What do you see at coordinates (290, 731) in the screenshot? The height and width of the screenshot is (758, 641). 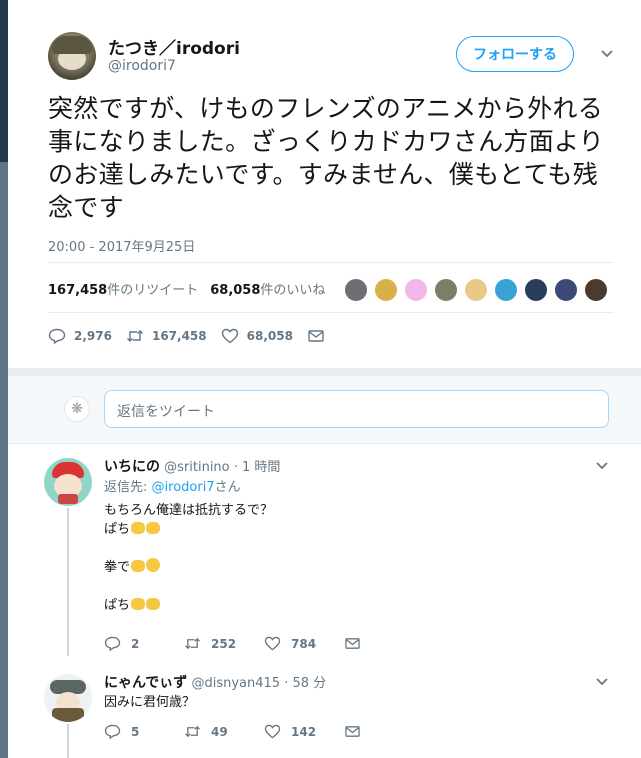 I see `like-action: 142` at bounding box center [290, 731].